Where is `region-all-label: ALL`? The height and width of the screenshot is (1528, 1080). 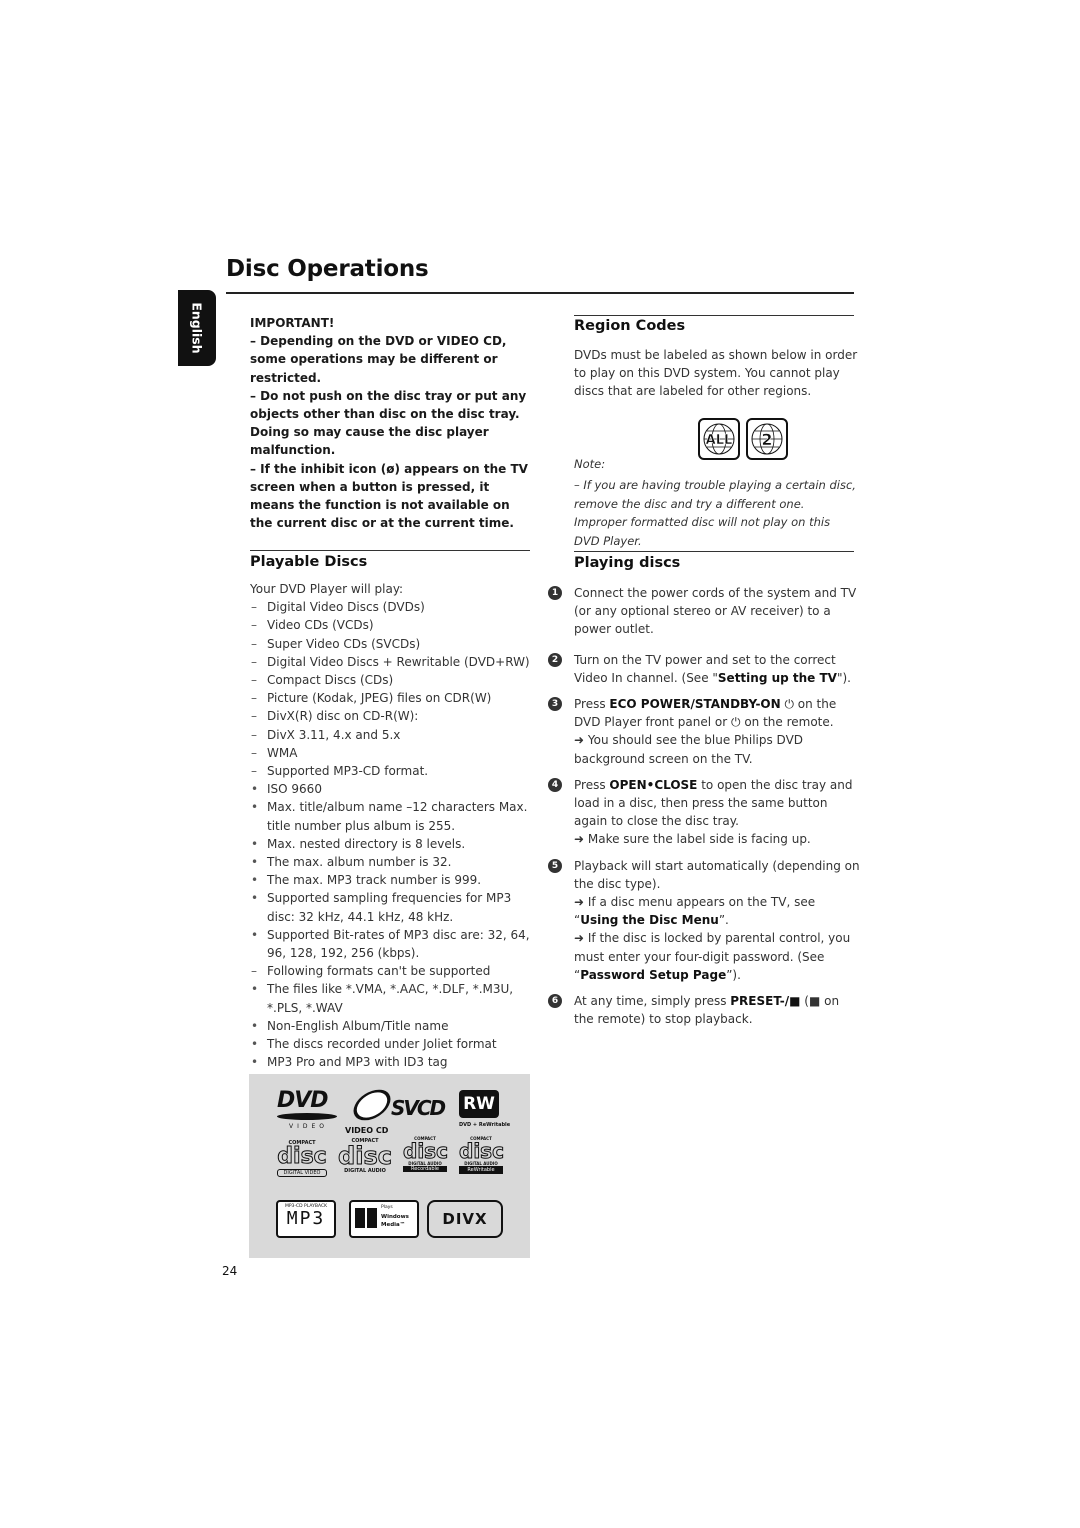
region-all-label: ALL is located at coordinates (719, 440).